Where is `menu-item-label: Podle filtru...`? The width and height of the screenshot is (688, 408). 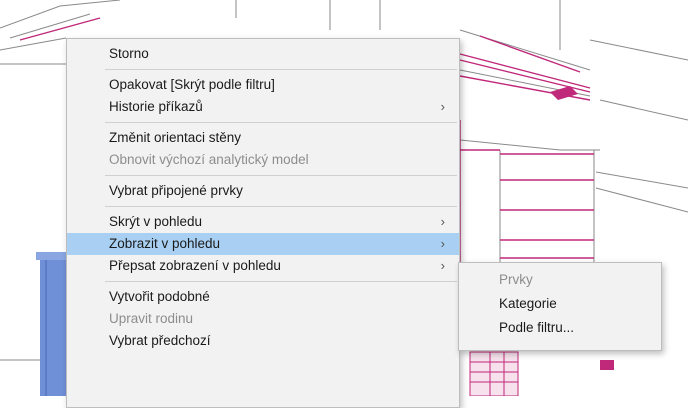 menu-item-label: Podle filtru... is located at coordinates (537, 327).